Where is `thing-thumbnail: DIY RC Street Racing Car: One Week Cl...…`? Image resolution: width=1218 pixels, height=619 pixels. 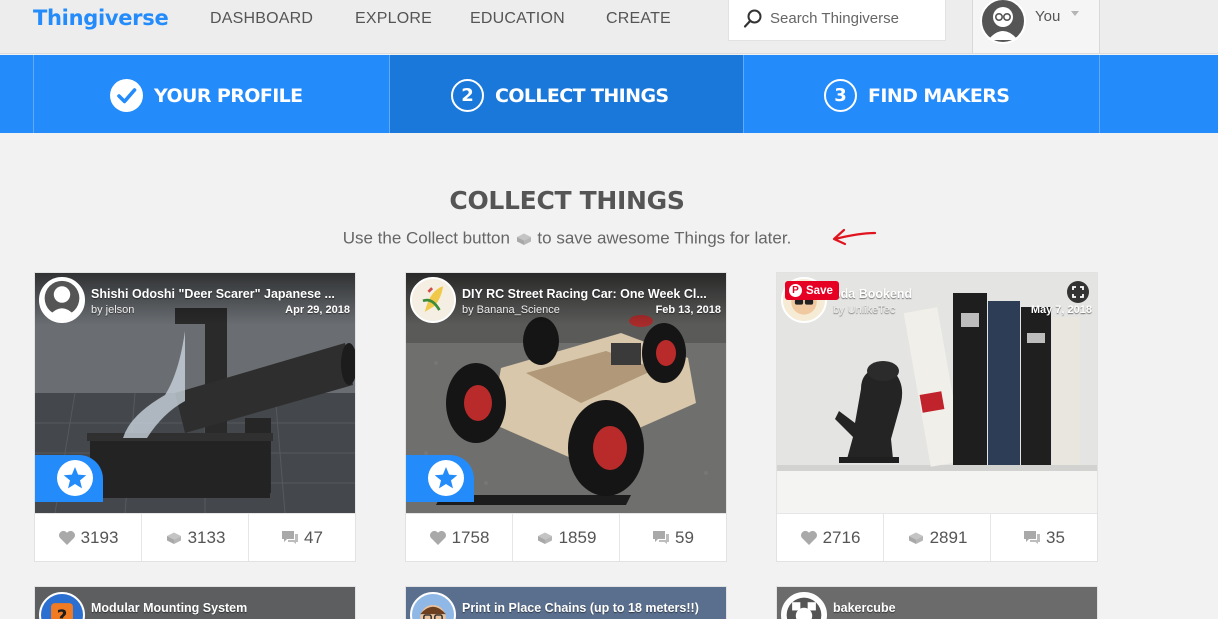 thing-thumbnail: DIY RC Street Racing Car: One Week Cl...… is located at coordinates (566, 393).